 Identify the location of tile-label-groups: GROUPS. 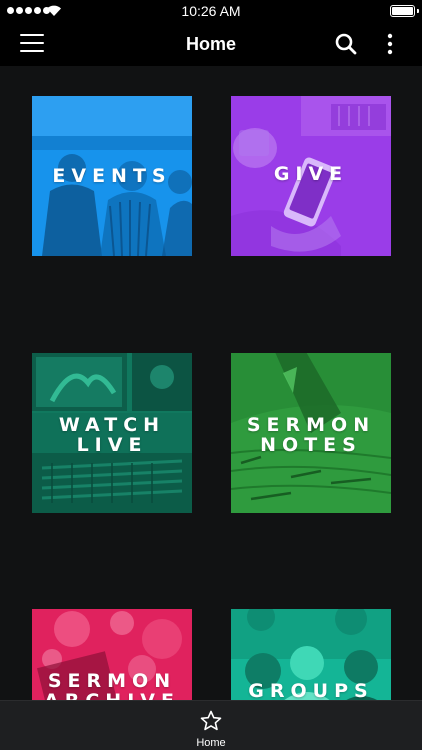
(311, 690).